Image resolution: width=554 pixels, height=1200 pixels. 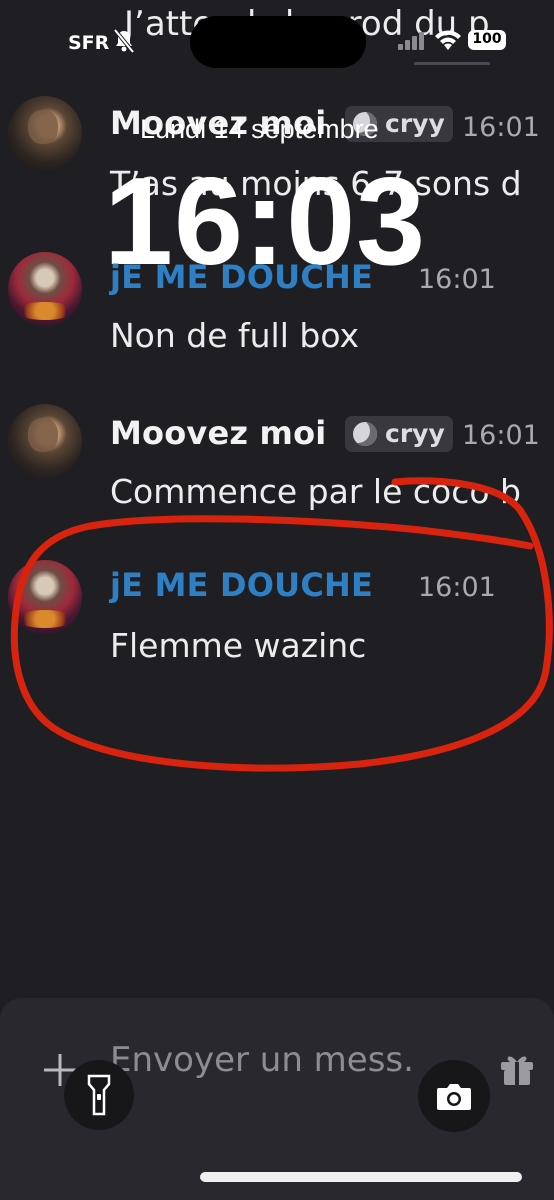 What do you see at coordinates (235, 335) in the screenshot?
I see `message-text: Non de full box` at bounding box center [235, 335].